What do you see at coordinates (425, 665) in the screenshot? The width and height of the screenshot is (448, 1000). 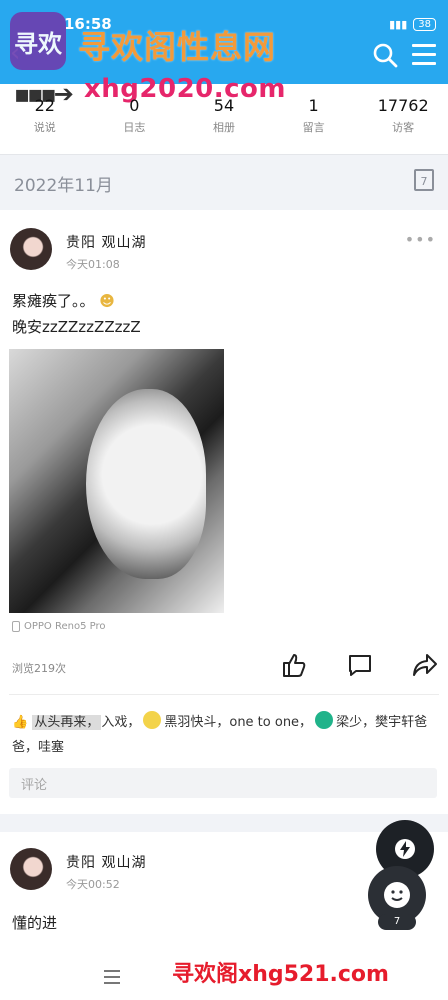 I see `share-icon` at bounding box center [425, 665].